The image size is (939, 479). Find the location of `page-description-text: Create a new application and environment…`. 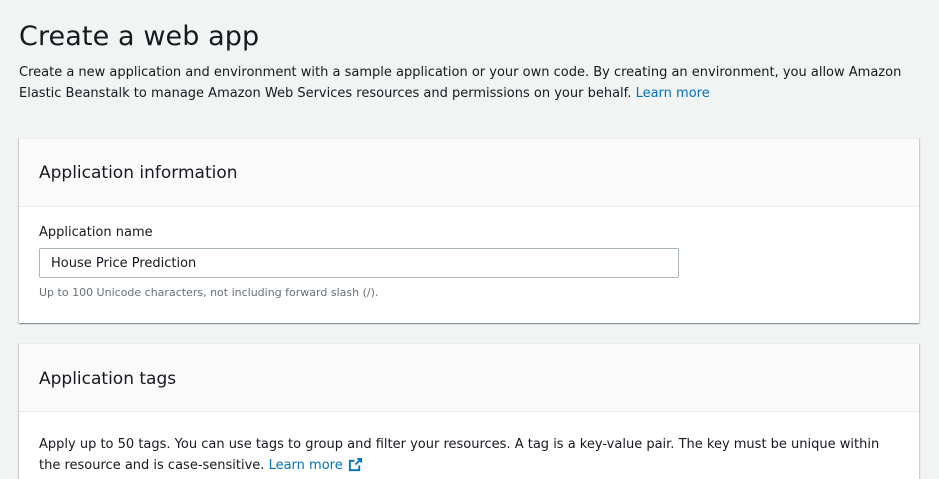

page-description-text: Create a new application and environment… is located at coordinates (460, 83).